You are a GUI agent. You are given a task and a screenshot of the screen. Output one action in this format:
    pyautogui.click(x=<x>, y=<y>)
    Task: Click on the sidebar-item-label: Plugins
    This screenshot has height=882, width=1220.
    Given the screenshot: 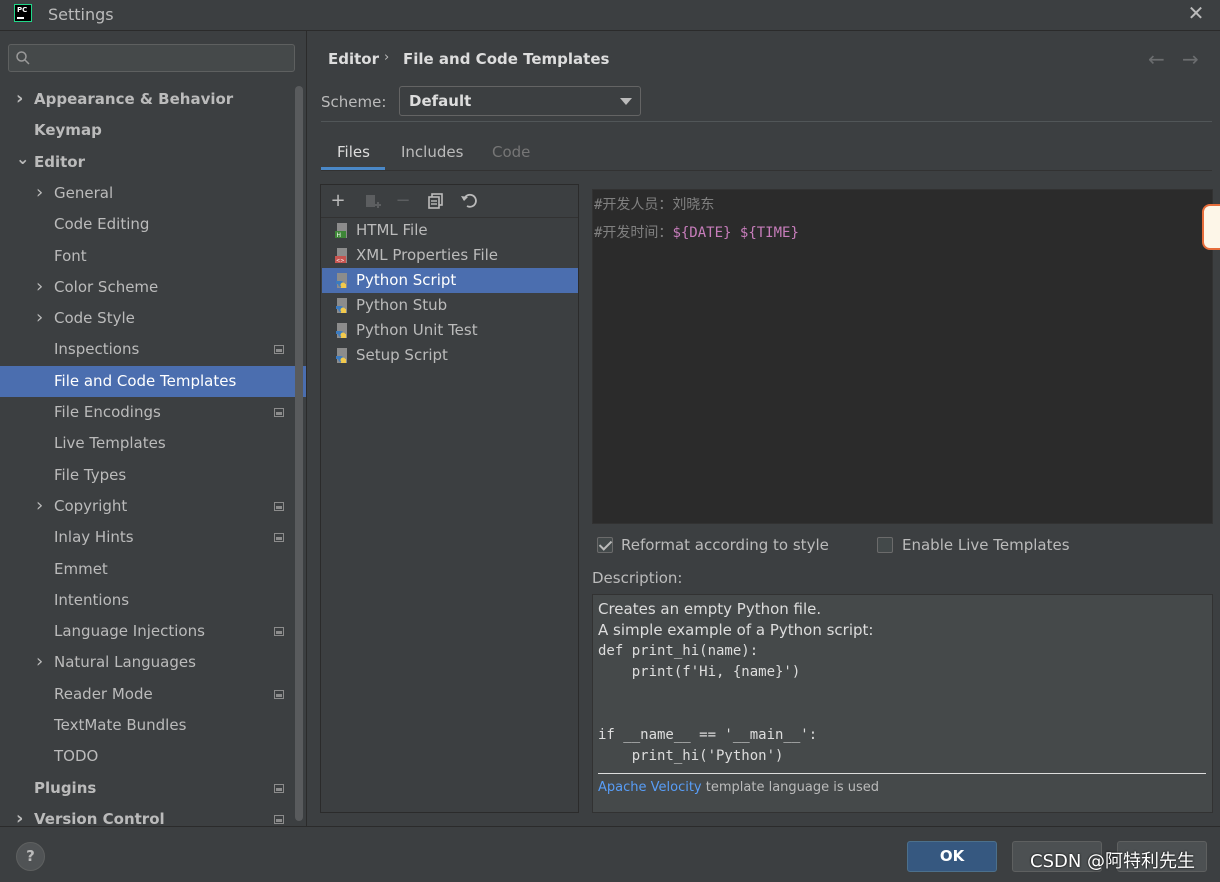 What is the action you would take?
    pyautogui.click(x=65, y=787)
    